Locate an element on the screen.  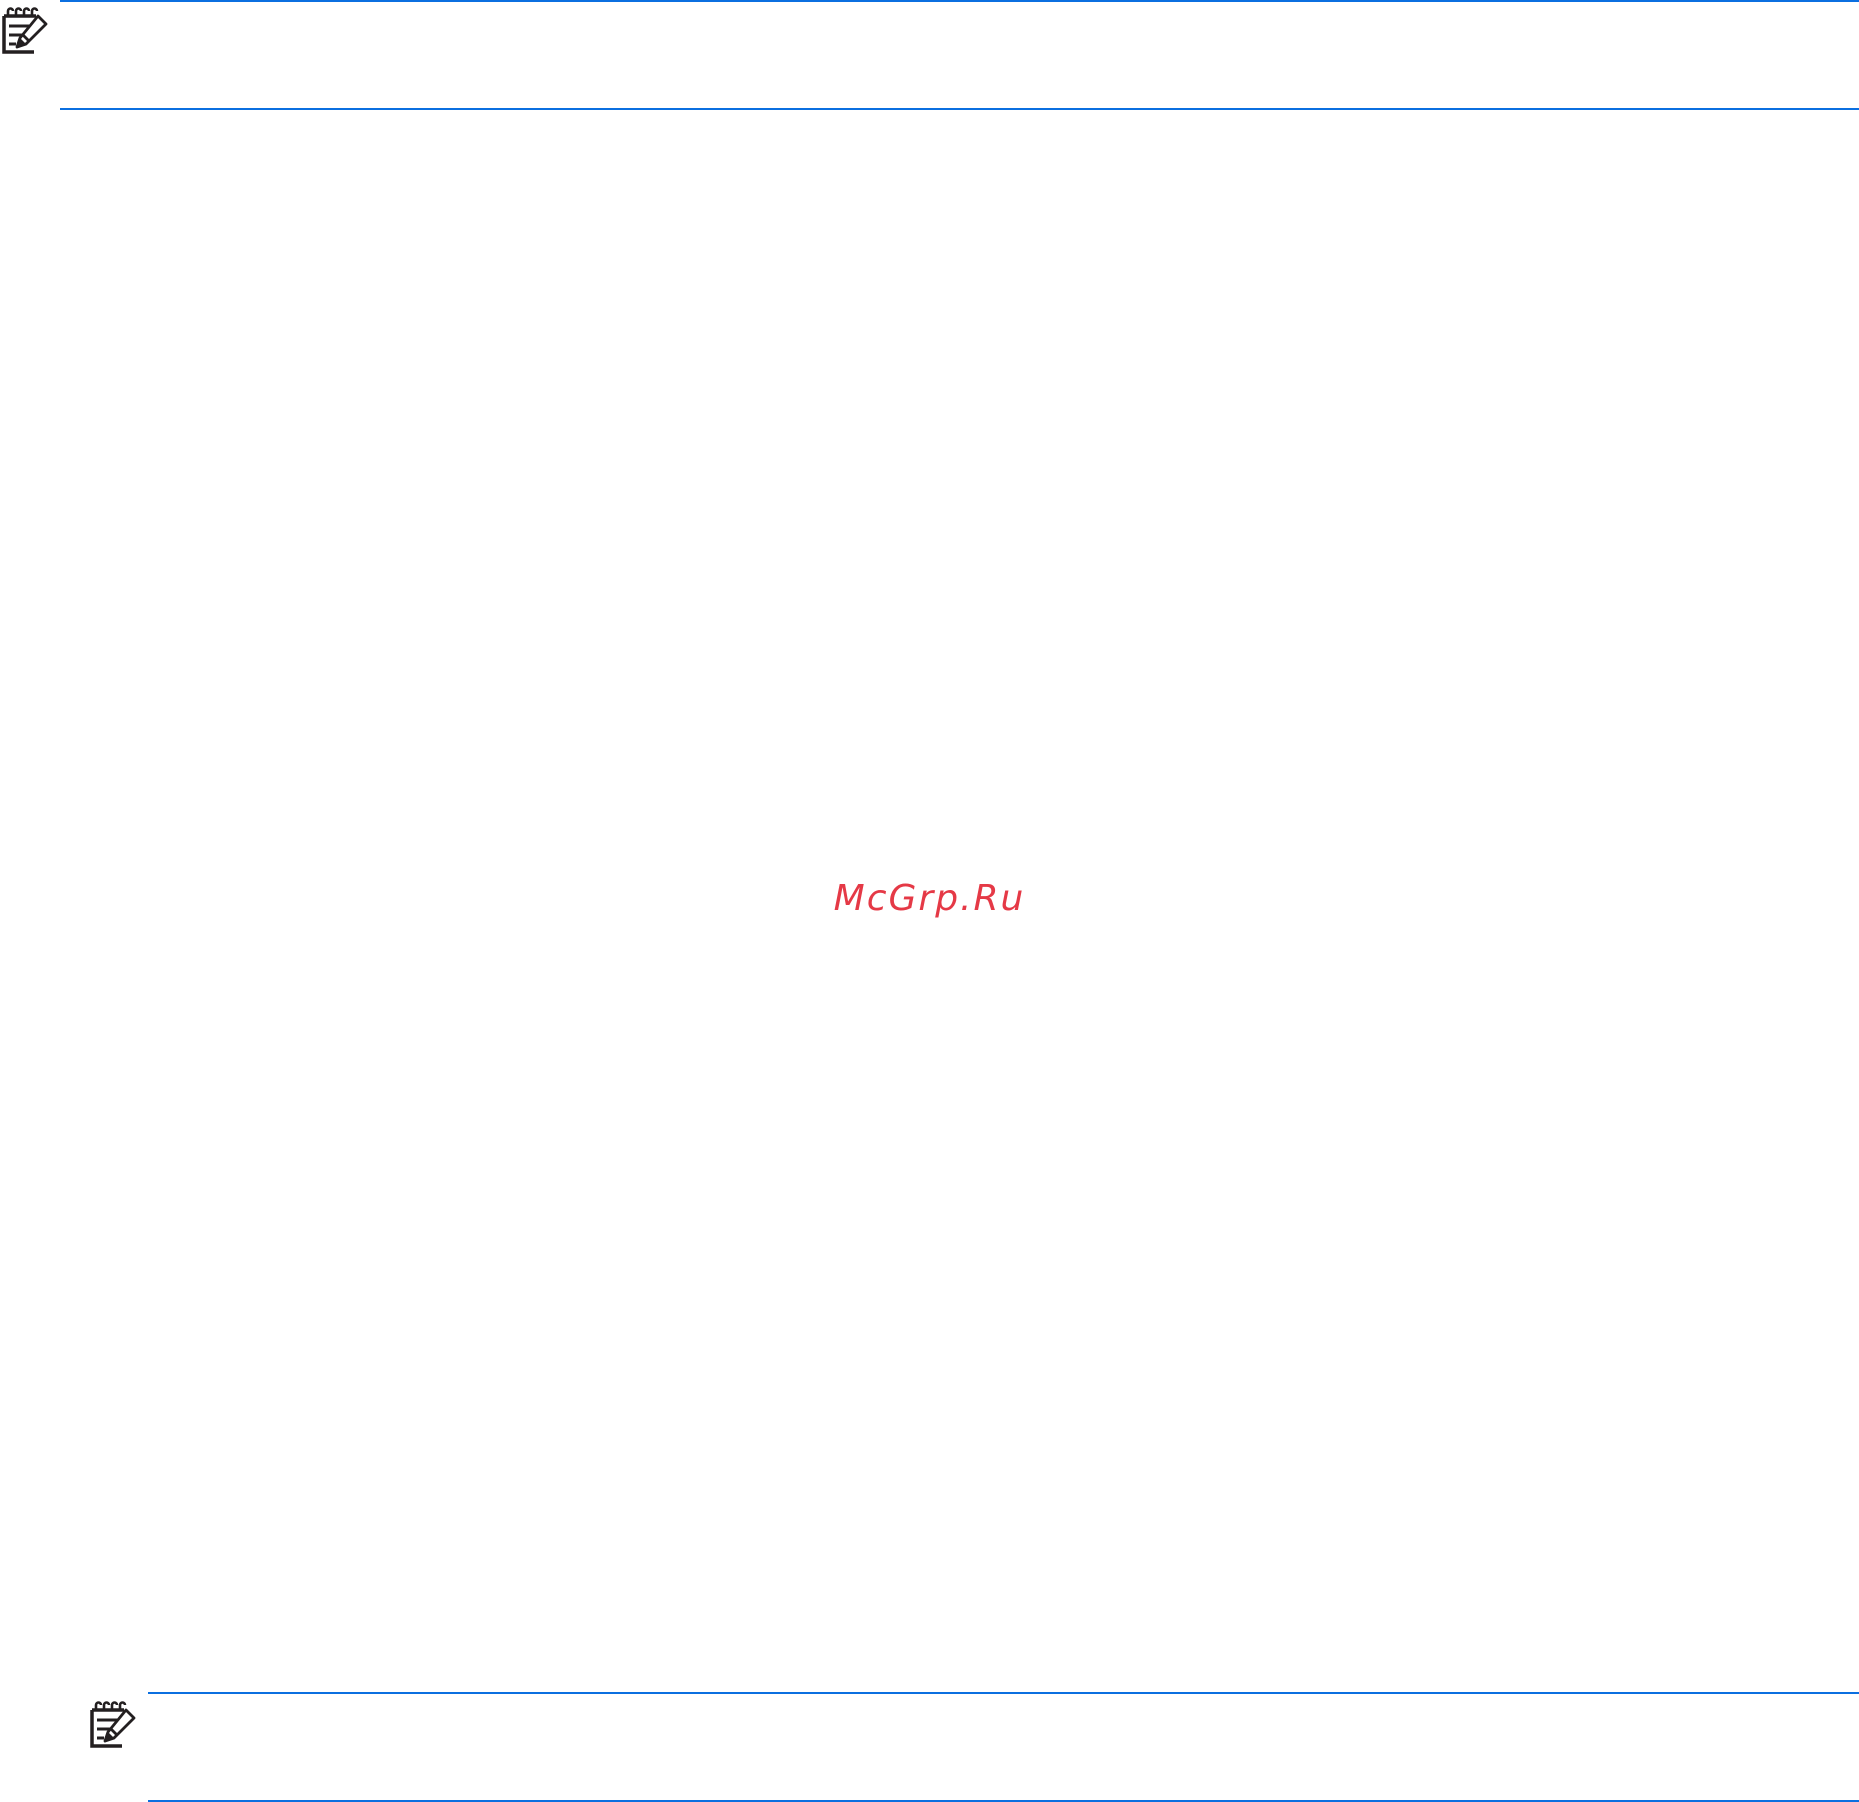
note-bottom-rule-upper is located at coordinates (1003, 1693).